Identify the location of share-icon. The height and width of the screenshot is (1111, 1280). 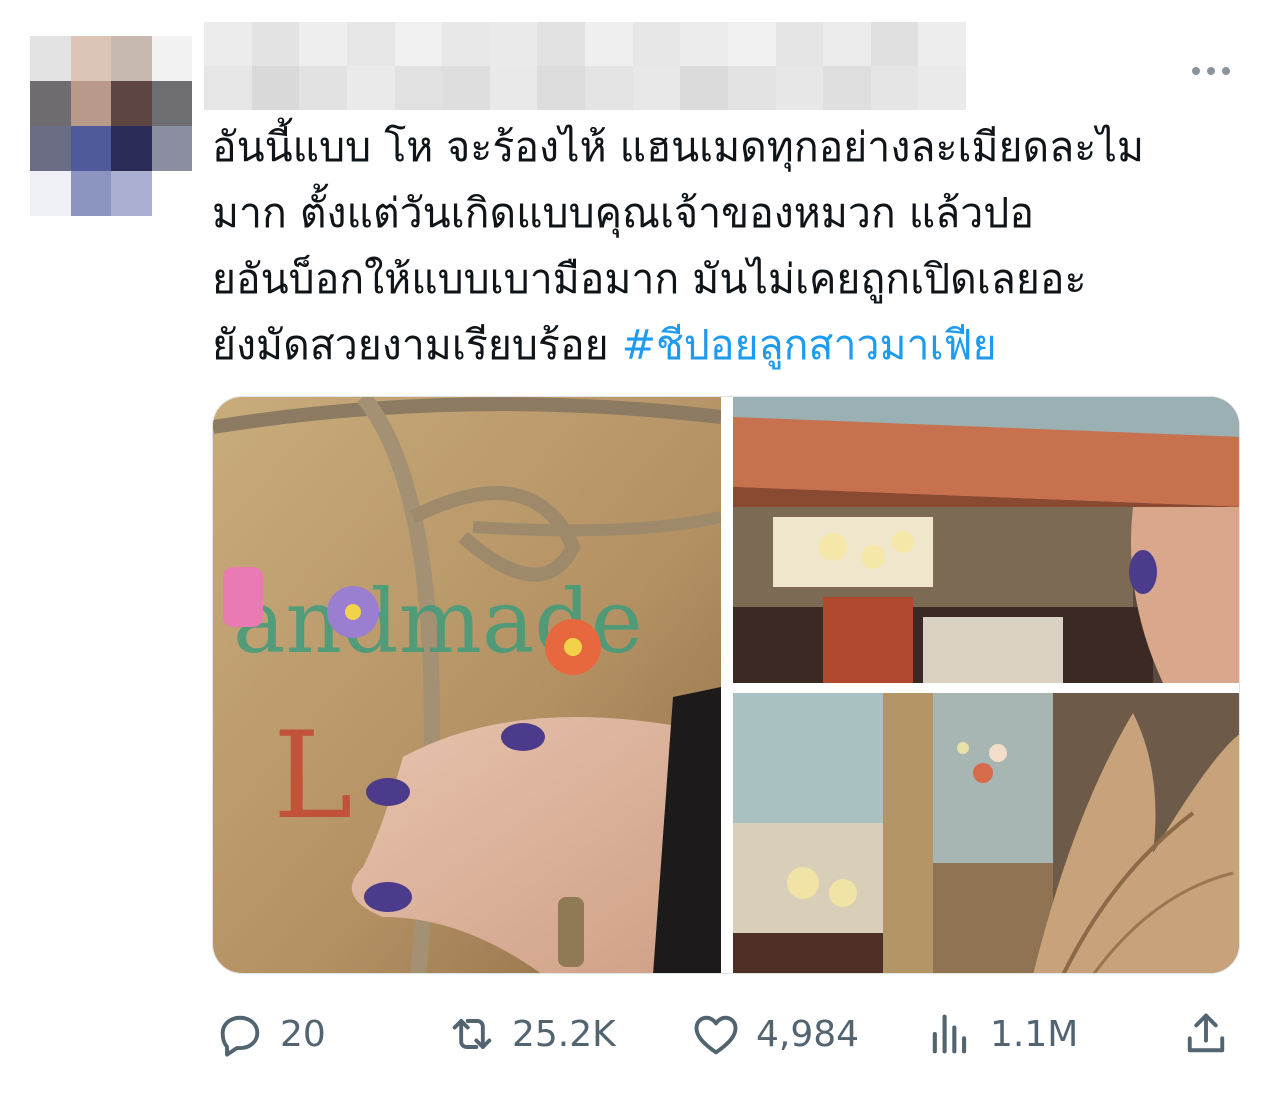
(1206, 1033).